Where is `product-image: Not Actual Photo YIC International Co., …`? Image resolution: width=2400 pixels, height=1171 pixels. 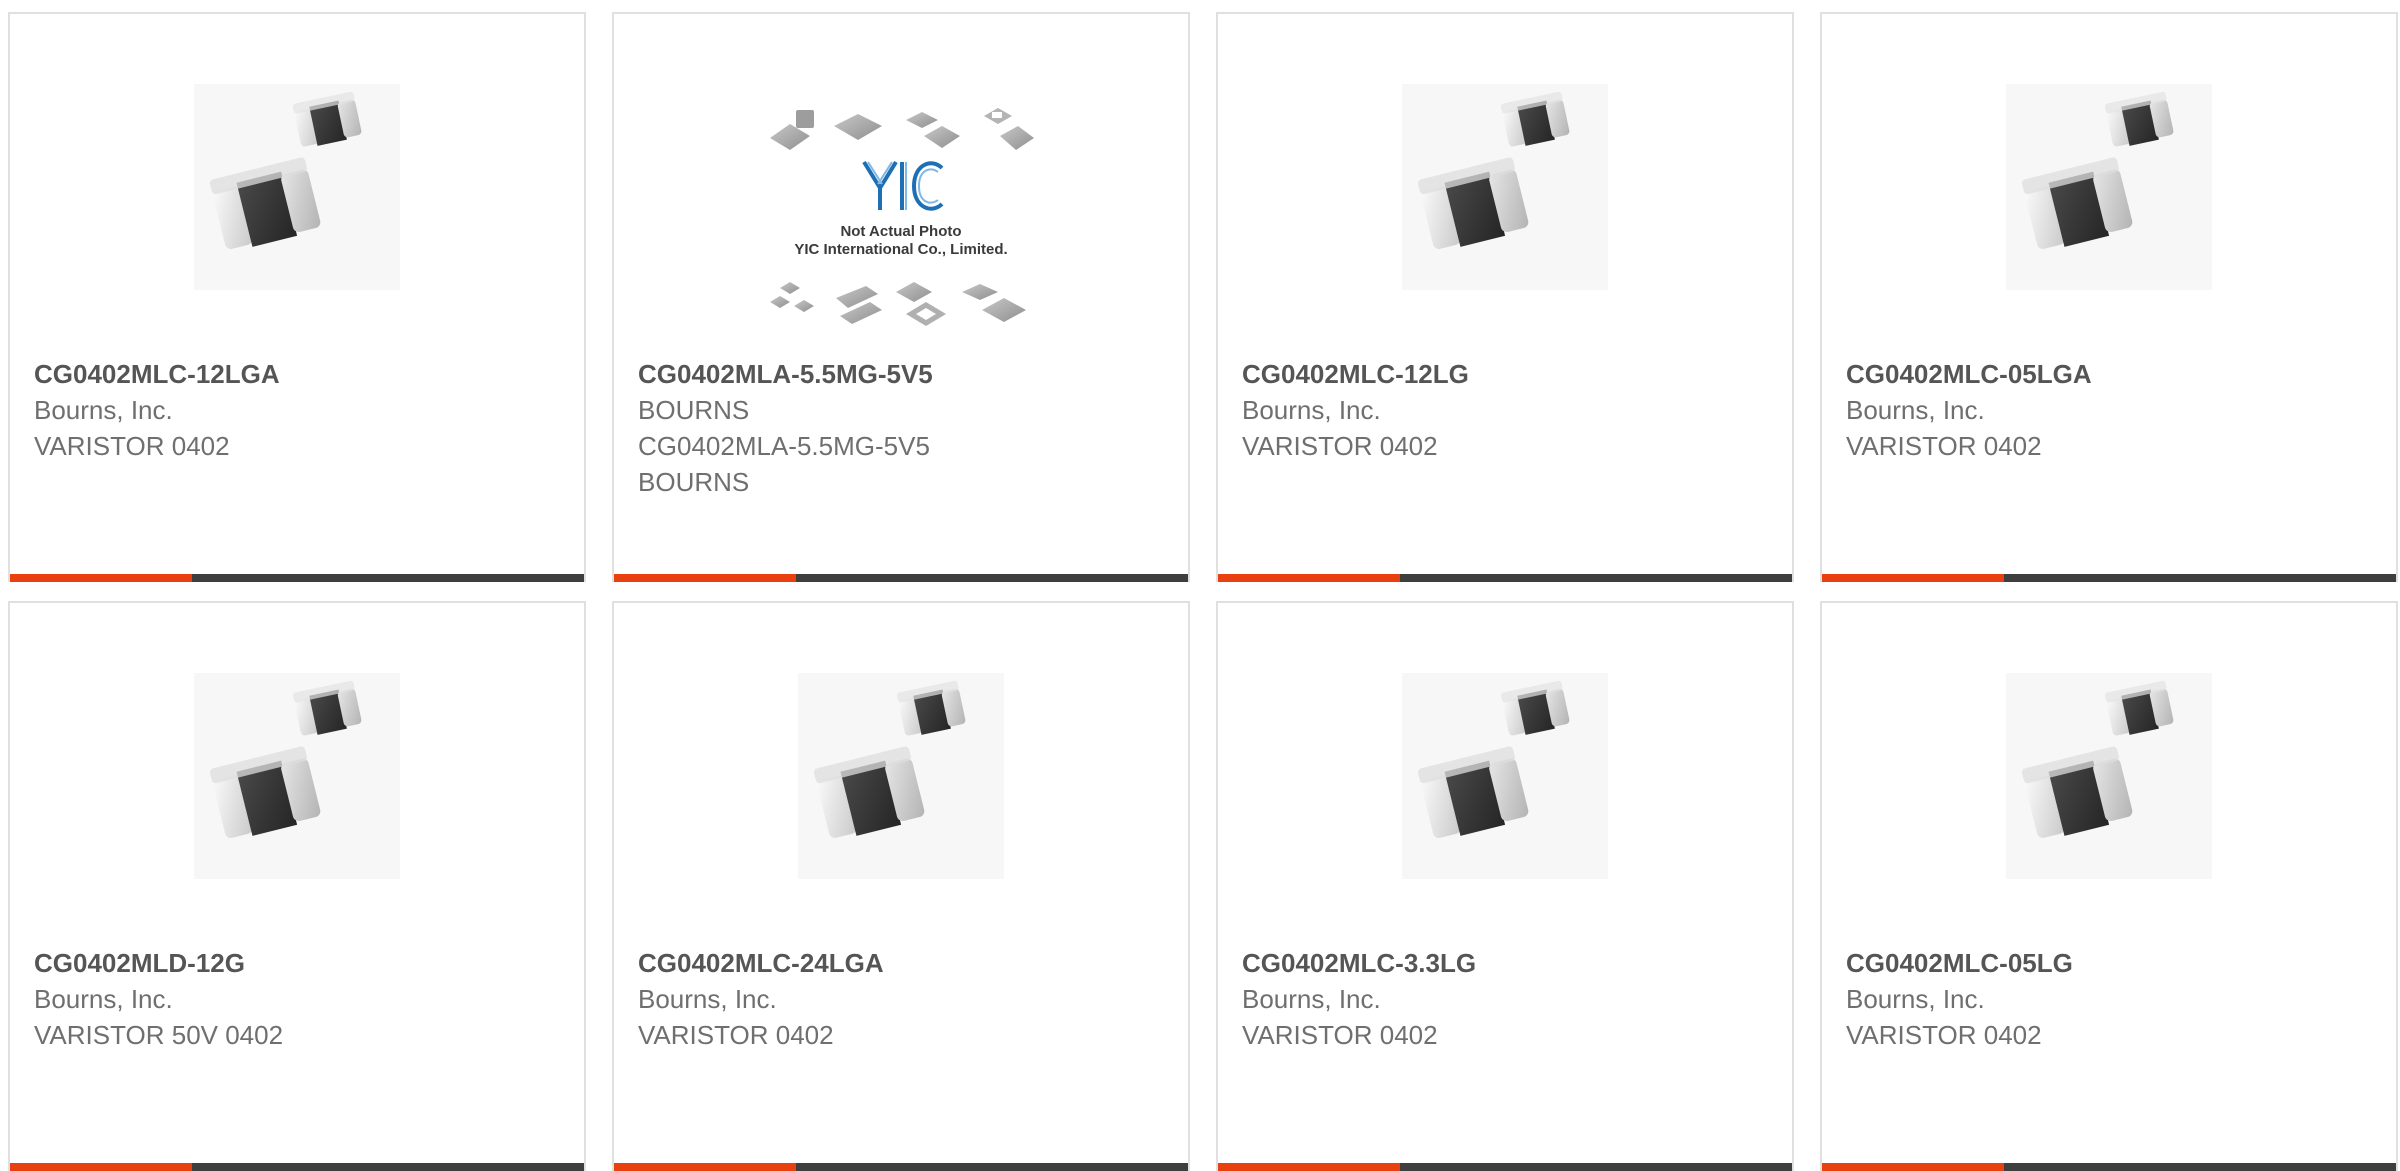
product-image: Not Actual Photo YIC International Co., … is located at coordinates (901, 218).